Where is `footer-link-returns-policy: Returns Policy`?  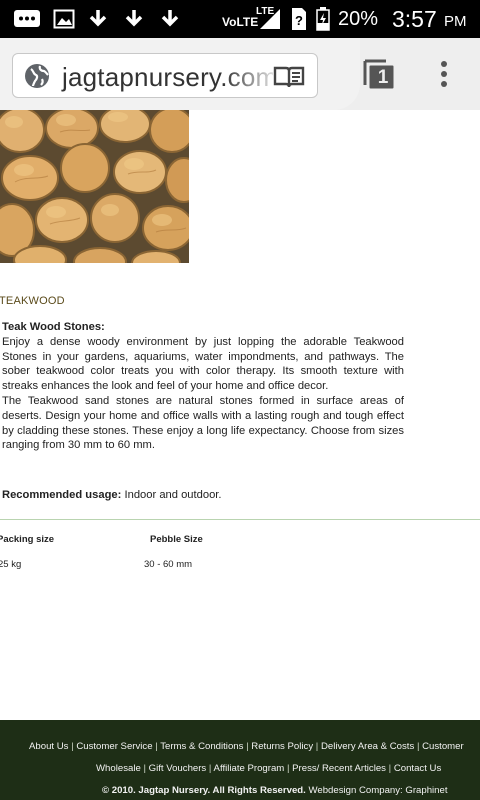
footer-link-returns-policy: Returns Policy is located at coordinates (282, 746).